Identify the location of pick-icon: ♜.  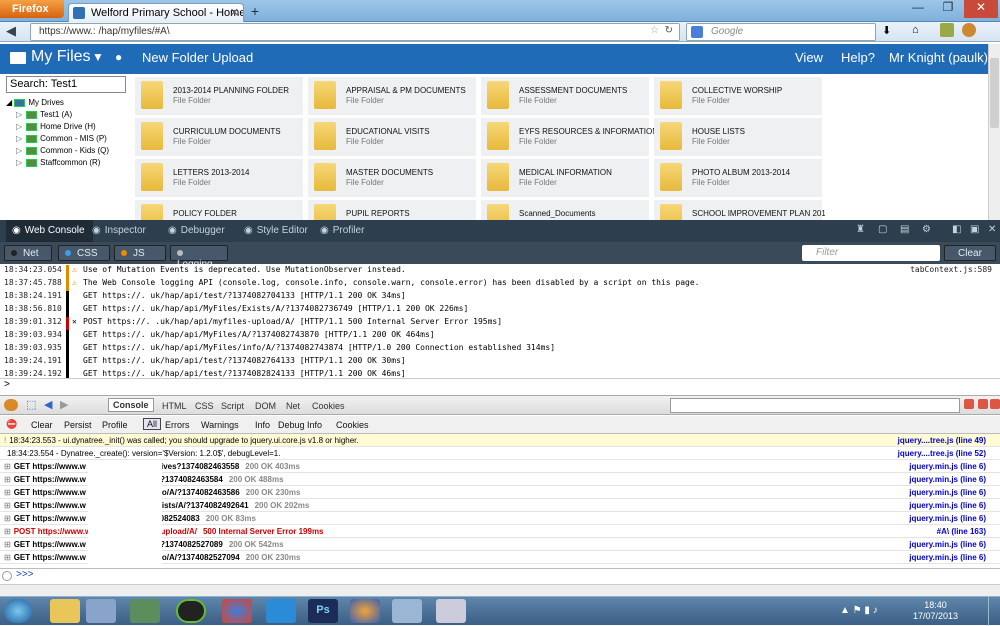
(860, 229).